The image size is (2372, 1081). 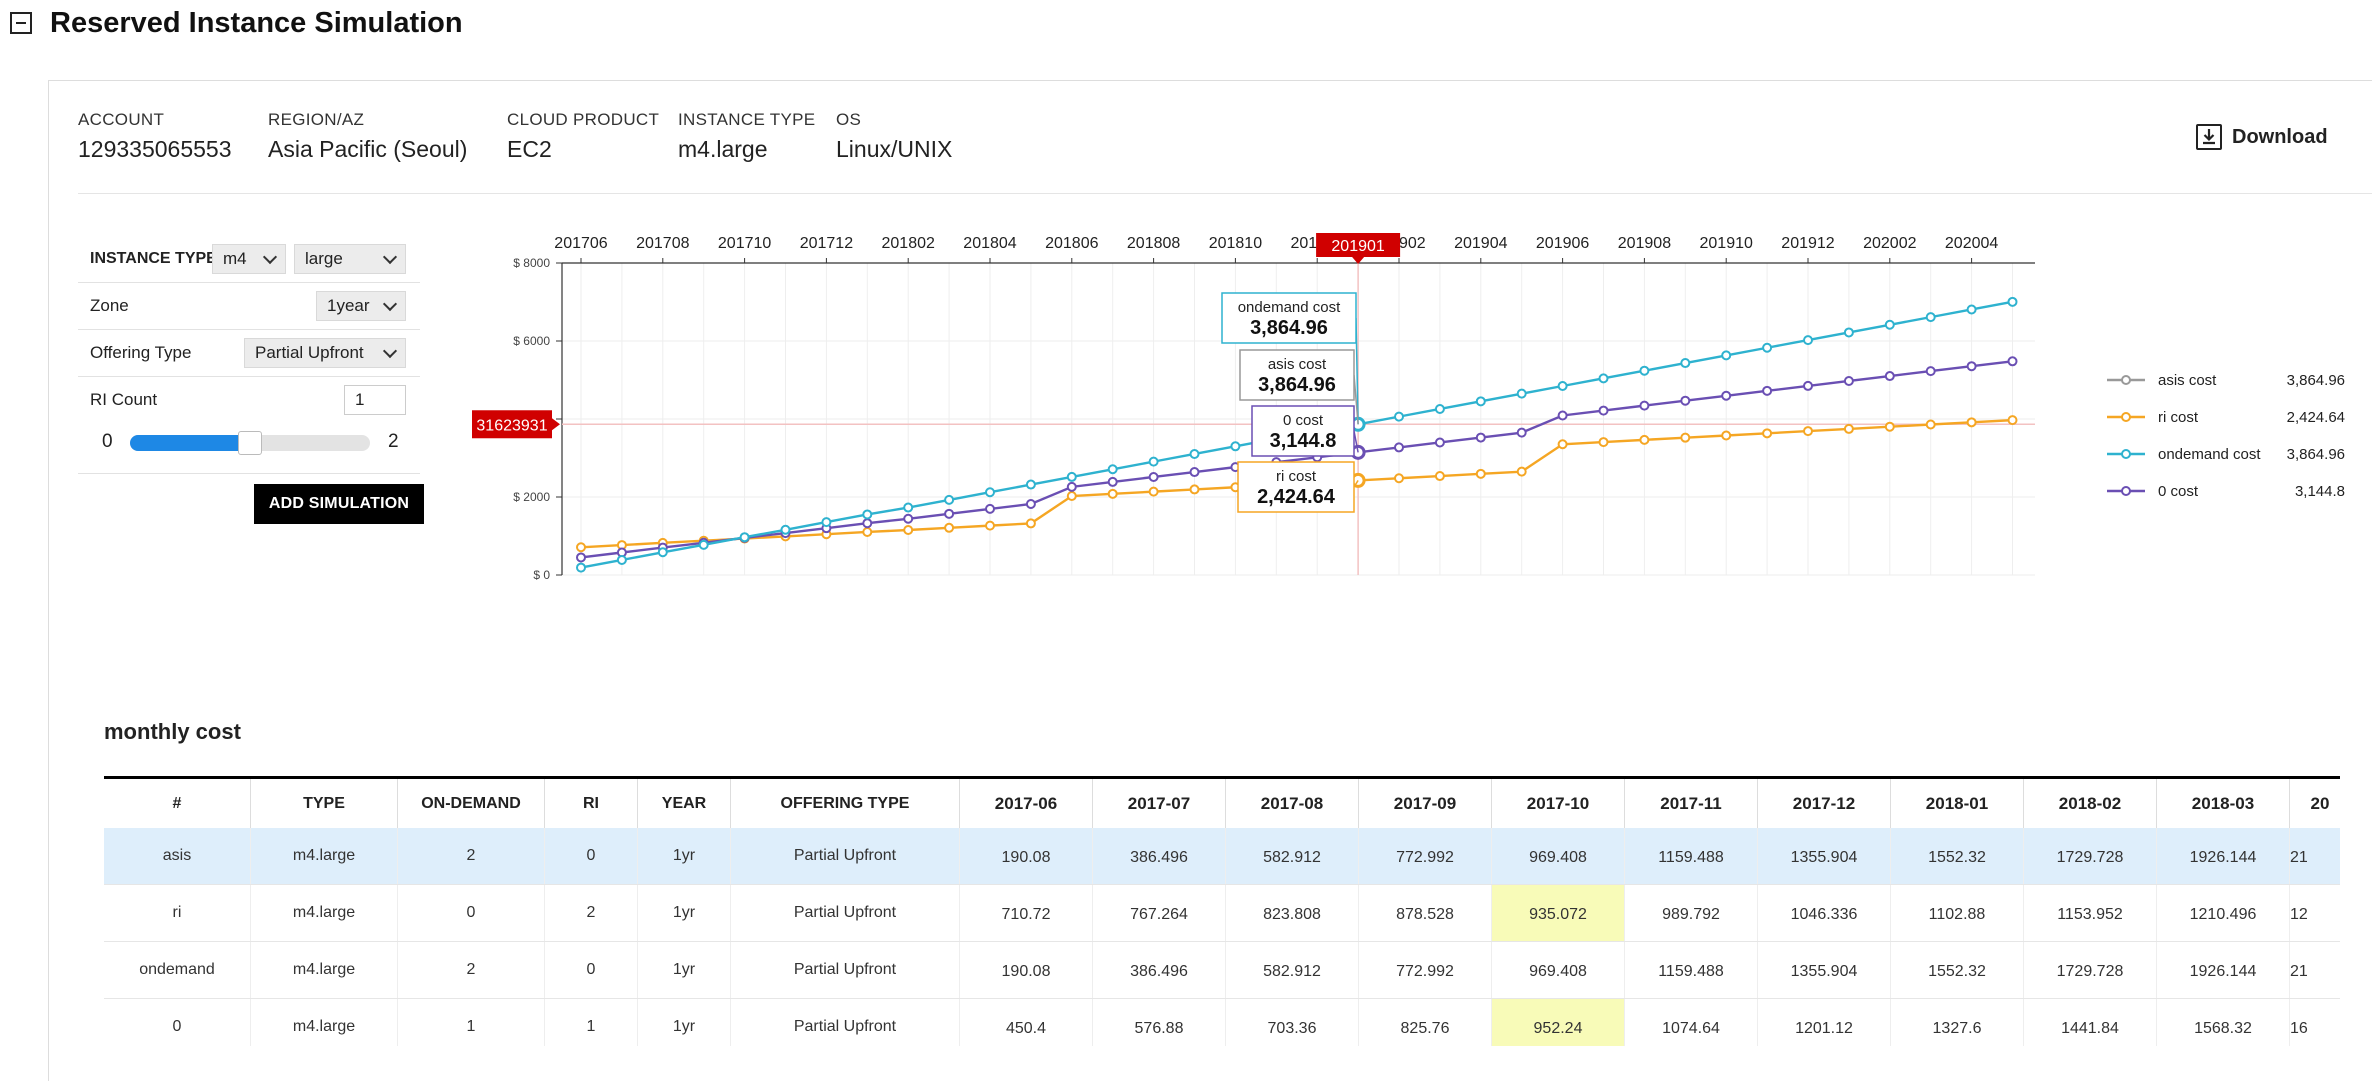 What do you see at coordinates (1026, 802) in the screenshot?
I see `column-header: 2017-06` at bounding box center [1026, 802].